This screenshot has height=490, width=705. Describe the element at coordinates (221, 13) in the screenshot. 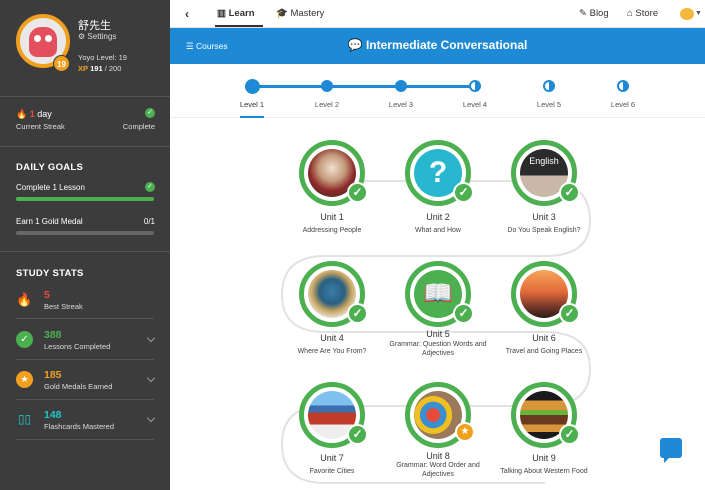

I see `book-icon: ▥` at that location.